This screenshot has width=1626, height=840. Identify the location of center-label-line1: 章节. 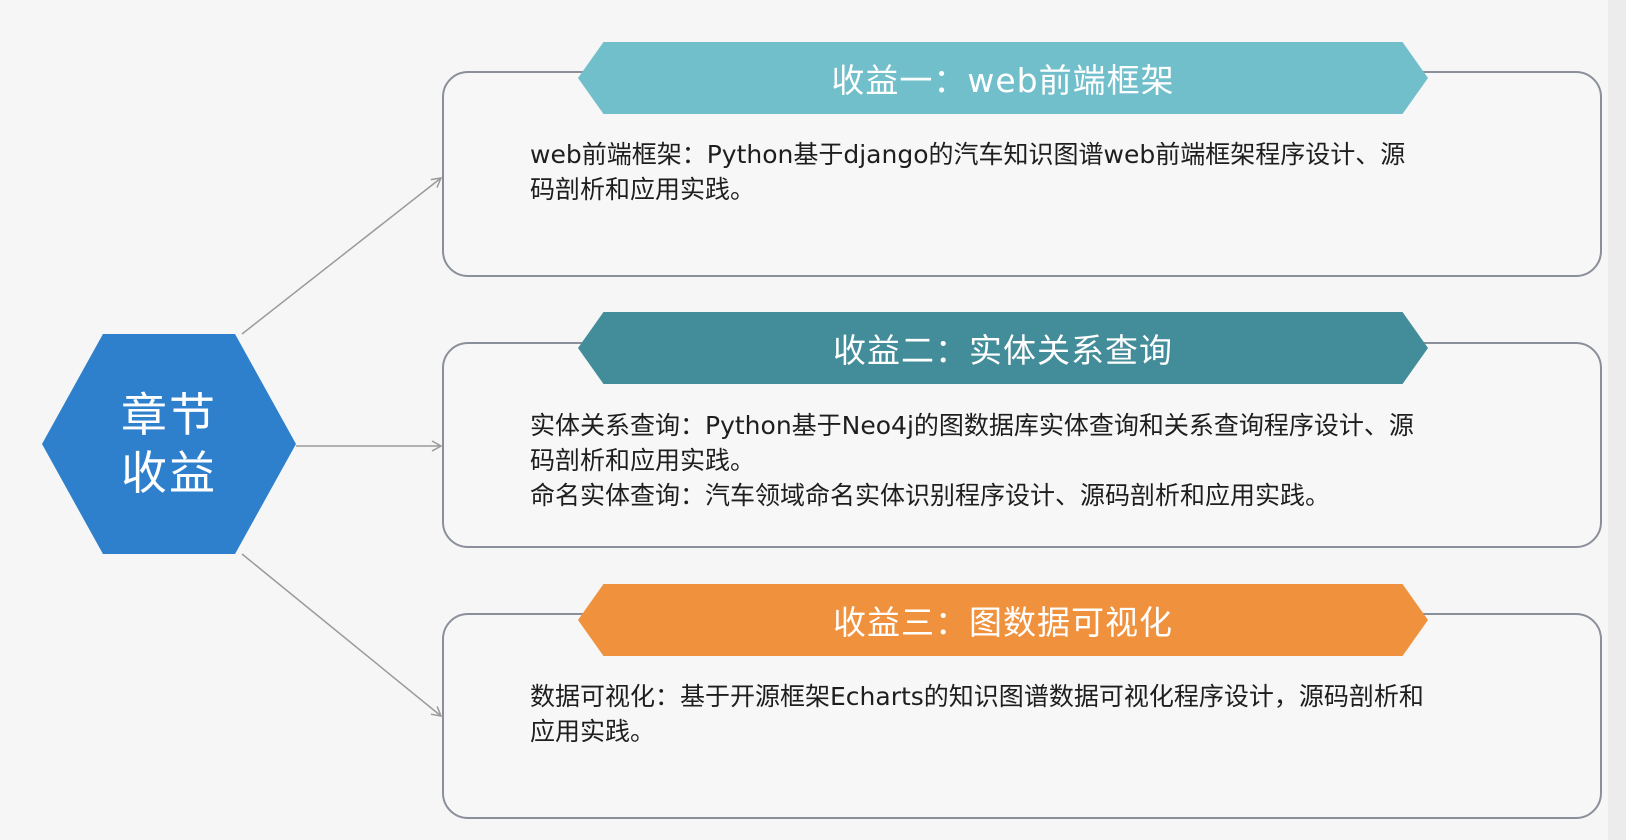
(169, 415).